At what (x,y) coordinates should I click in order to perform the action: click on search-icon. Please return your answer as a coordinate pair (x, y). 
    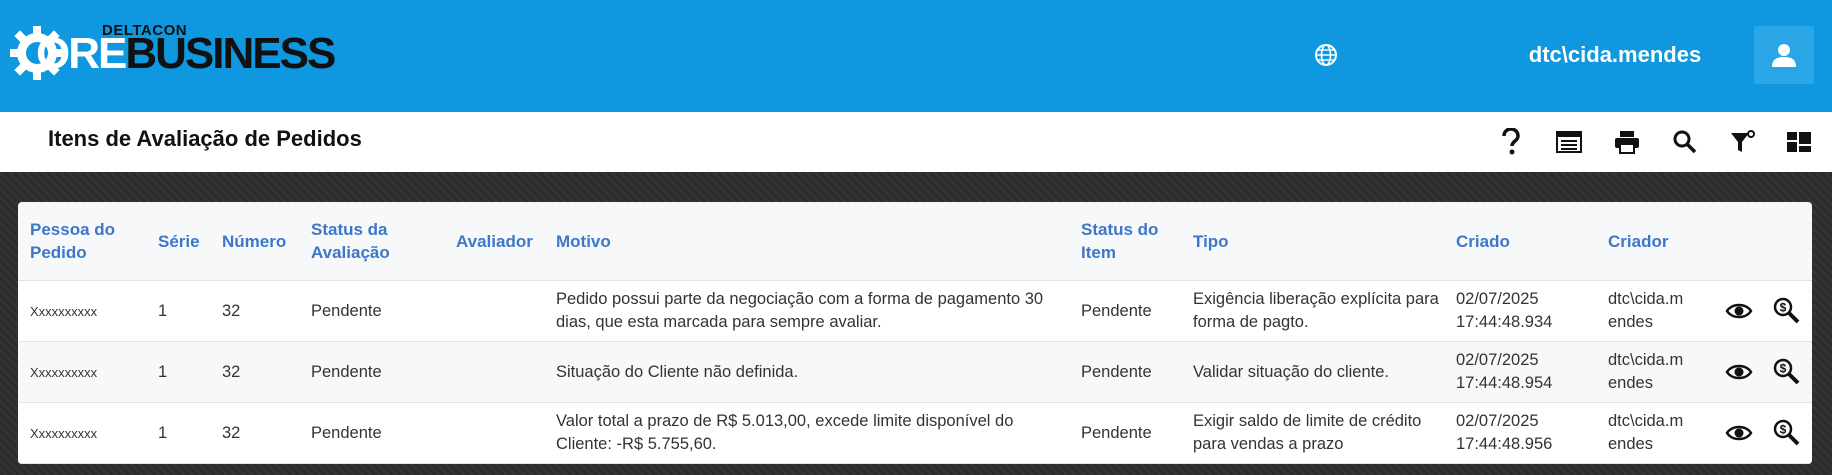
    Looking at the image, I should click on (1685, 142).